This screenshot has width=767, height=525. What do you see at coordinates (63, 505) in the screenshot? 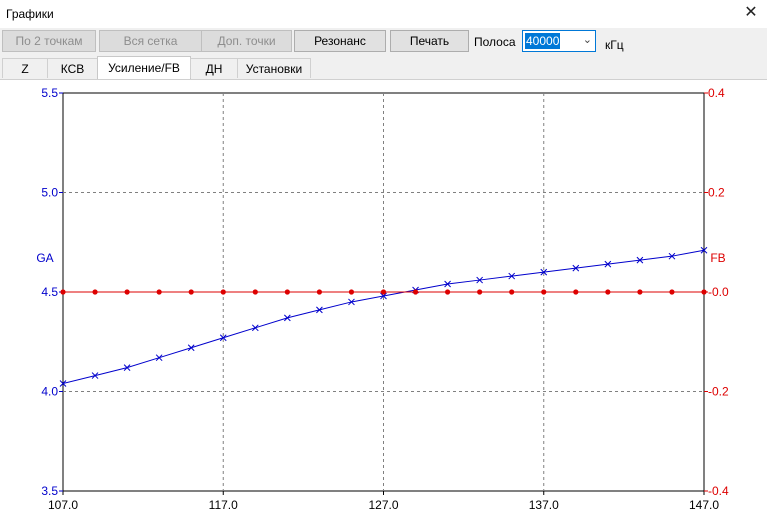
I see `x-tick-label: 107.0` at bounding box center [63, 505].